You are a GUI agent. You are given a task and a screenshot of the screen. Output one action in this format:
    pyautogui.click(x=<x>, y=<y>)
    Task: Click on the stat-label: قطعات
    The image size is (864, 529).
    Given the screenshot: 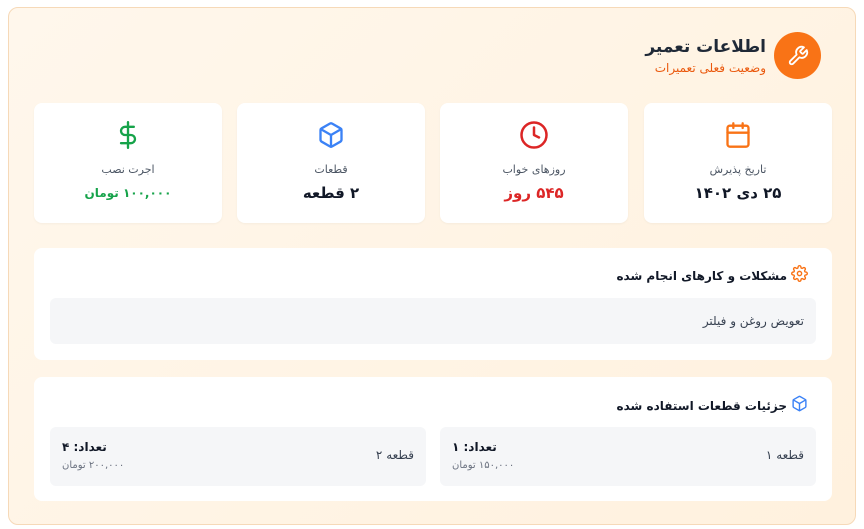 What is the action you would take?
    pyautogui.click(x=331, y=169)
    